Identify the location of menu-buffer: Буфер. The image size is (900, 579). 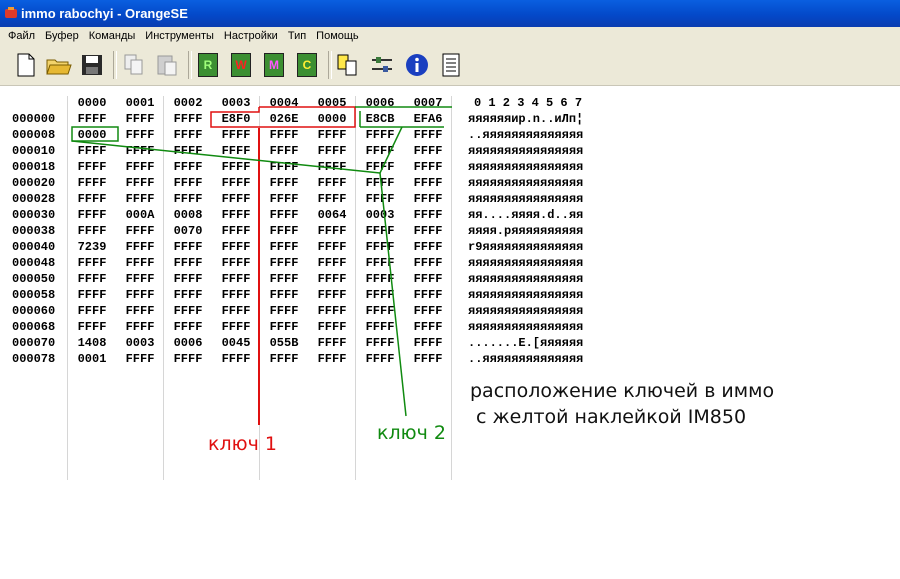
(62, 36).